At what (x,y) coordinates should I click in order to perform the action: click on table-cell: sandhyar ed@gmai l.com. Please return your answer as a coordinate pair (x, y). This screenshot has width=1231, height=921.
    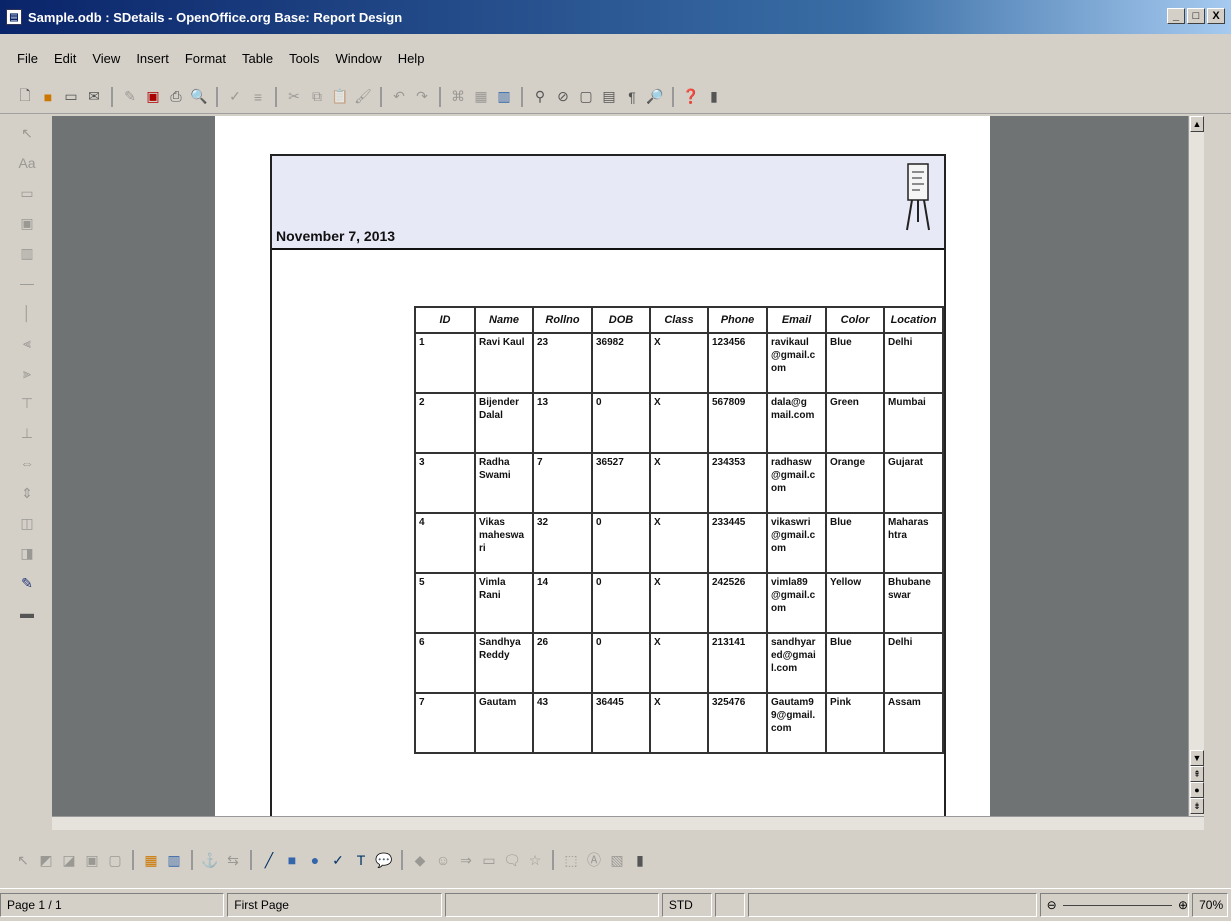
    Looking at the image, I should click on (796, 663).